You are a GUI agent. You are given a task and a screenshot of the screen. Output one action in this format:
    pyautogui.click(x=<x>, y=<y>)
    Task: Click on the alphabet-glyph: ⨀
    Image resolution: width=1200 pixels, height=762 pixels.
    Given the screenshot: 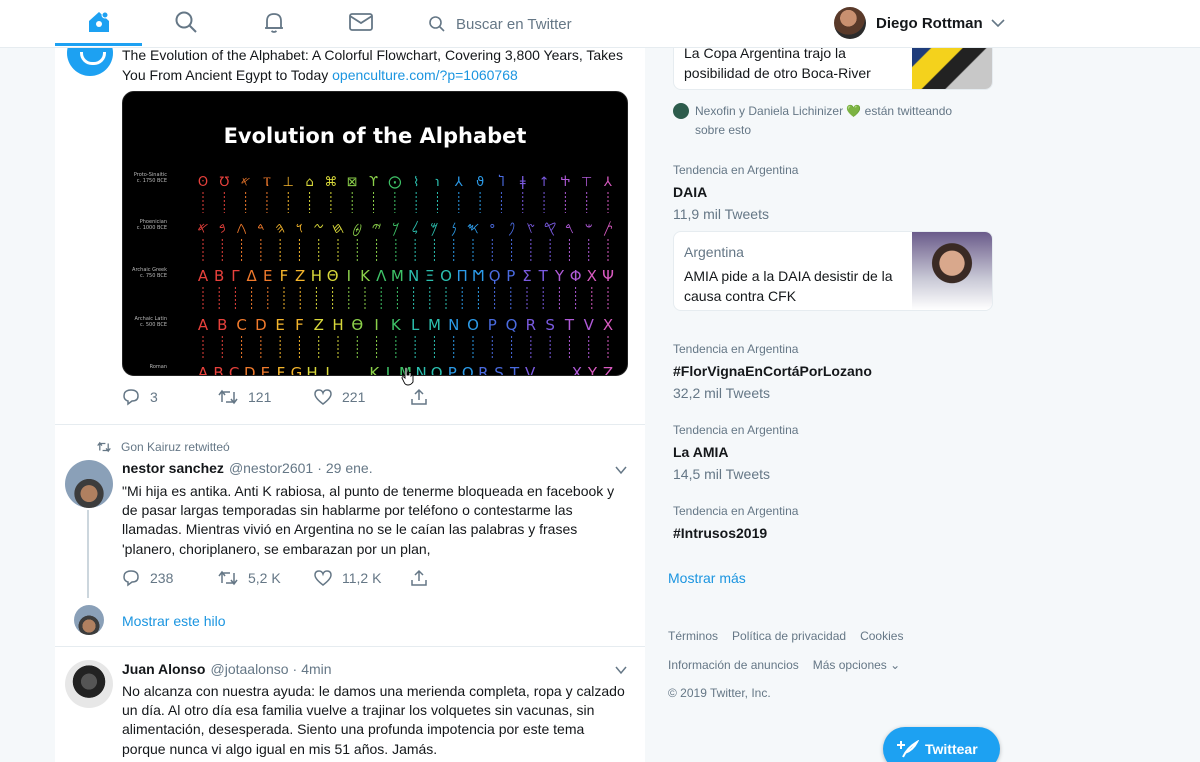 What is the action you would take?
    pyautogui.click(x=394, y=182)
    